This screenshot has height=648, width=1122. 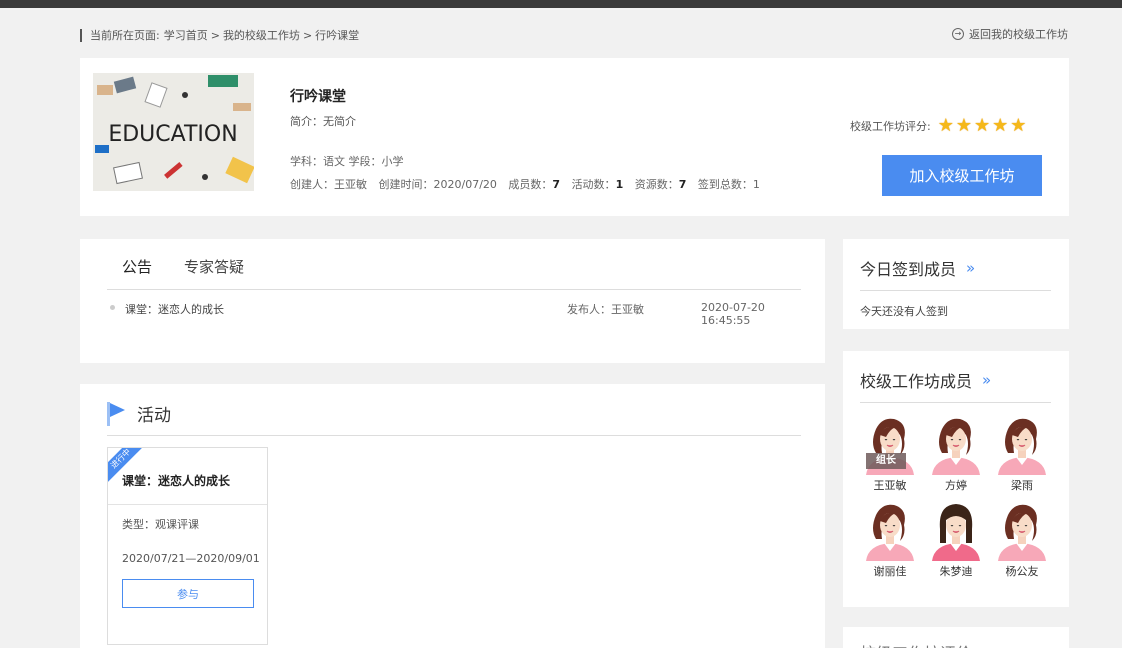 I want to click on member-name: 王亚敏, so click(x=890, y=485).